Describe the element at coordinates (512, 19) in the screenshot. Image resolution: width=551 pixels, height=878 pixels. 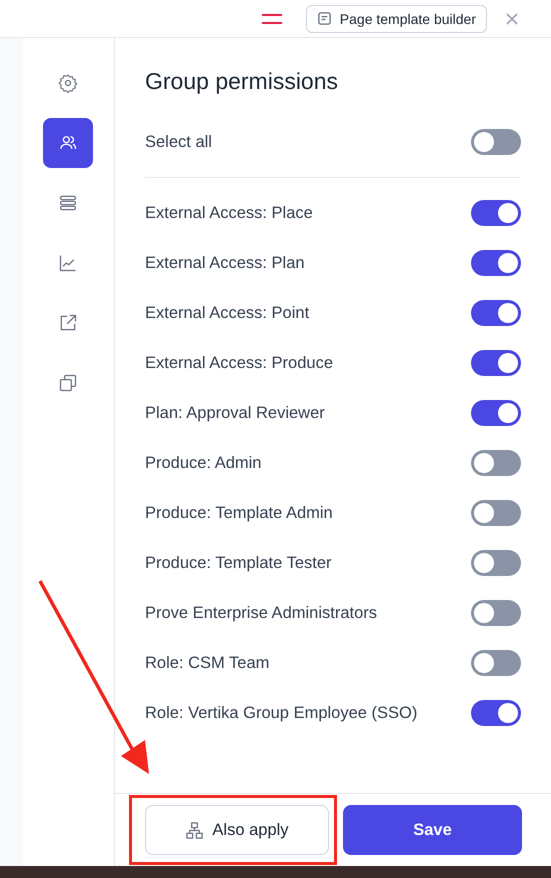
I see `close-icon` at that location.